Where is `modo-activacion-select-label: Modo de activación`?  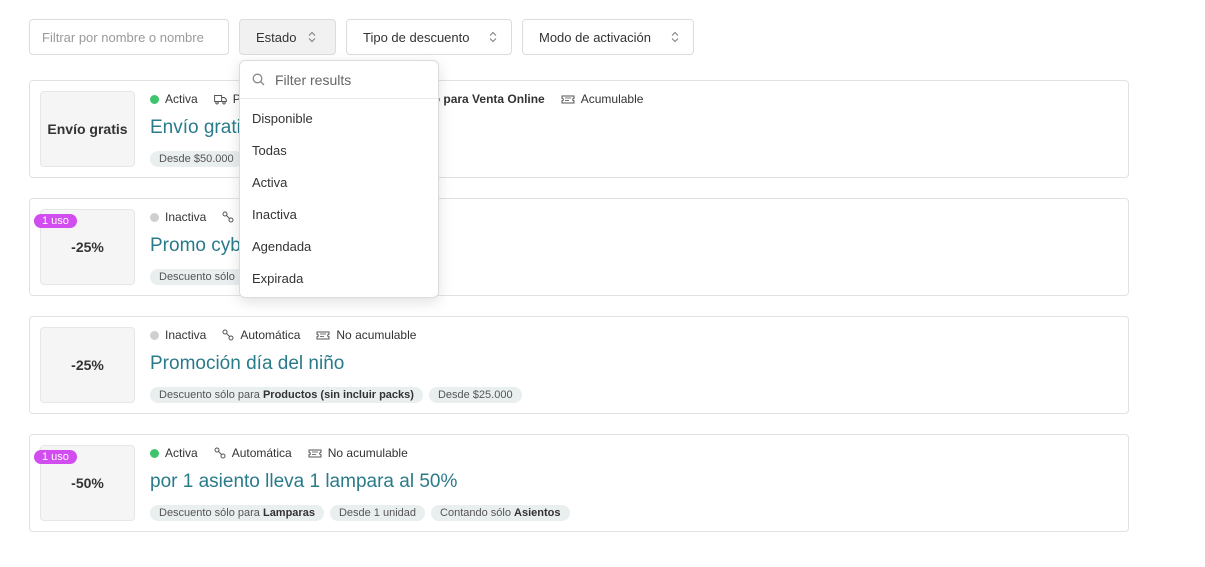 modo-activacion-select-label: Modo de activación is located at coordinates (595, 37).